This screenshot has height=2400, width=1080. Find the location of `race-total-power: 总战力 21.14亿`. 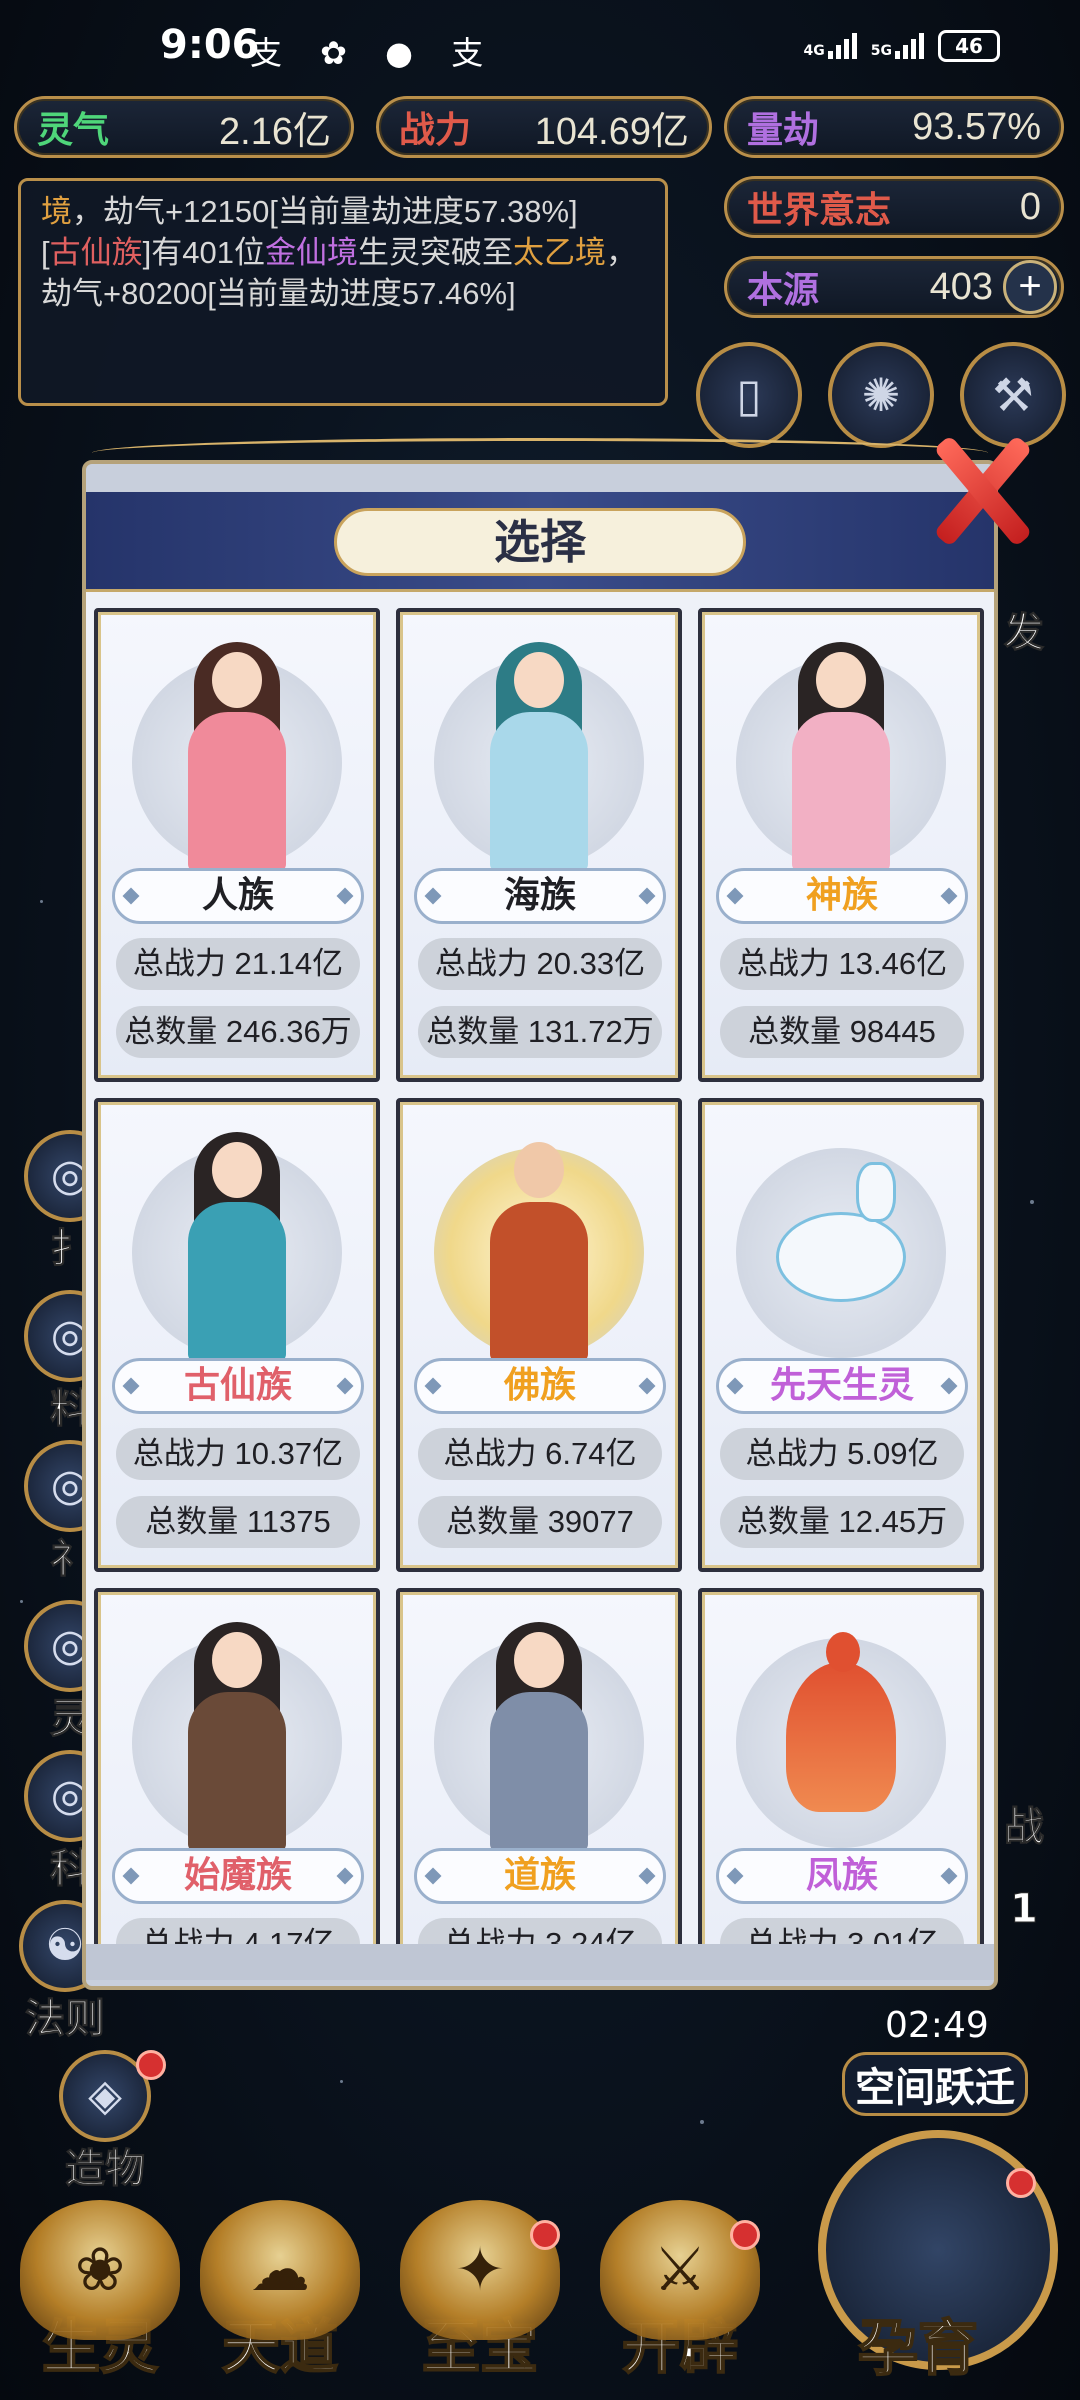

race-total-power: 总战力 21.14亿 is located at coordinates (238, 964).